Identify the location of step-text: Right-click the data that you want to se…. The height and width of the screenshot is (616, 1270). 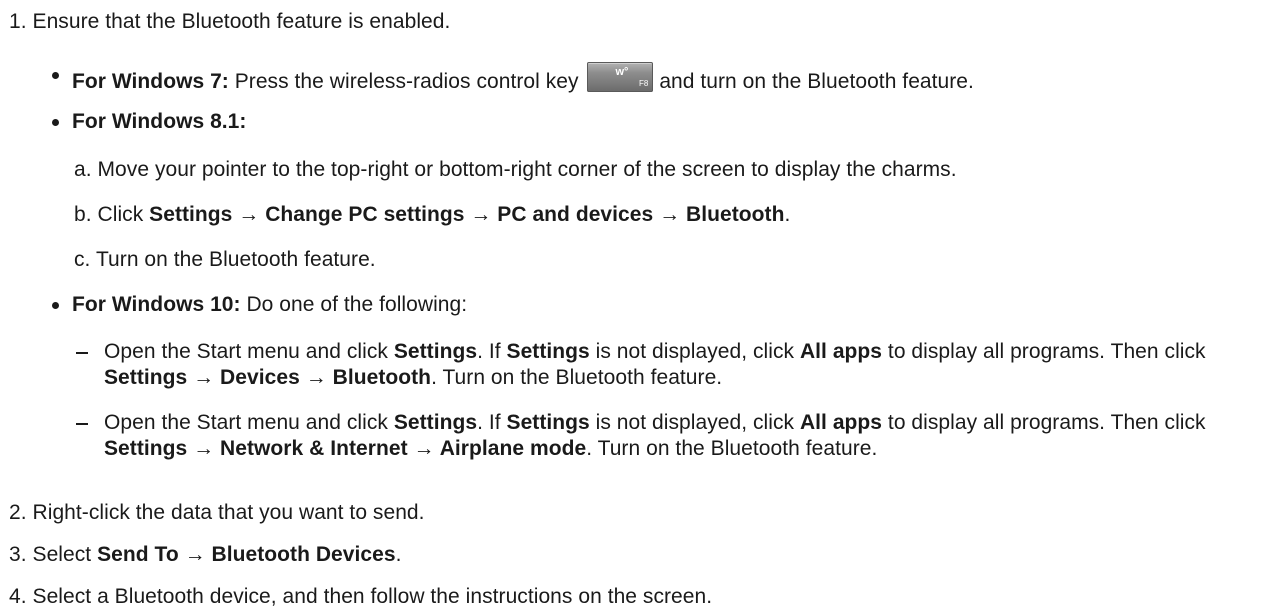
(228, 512).